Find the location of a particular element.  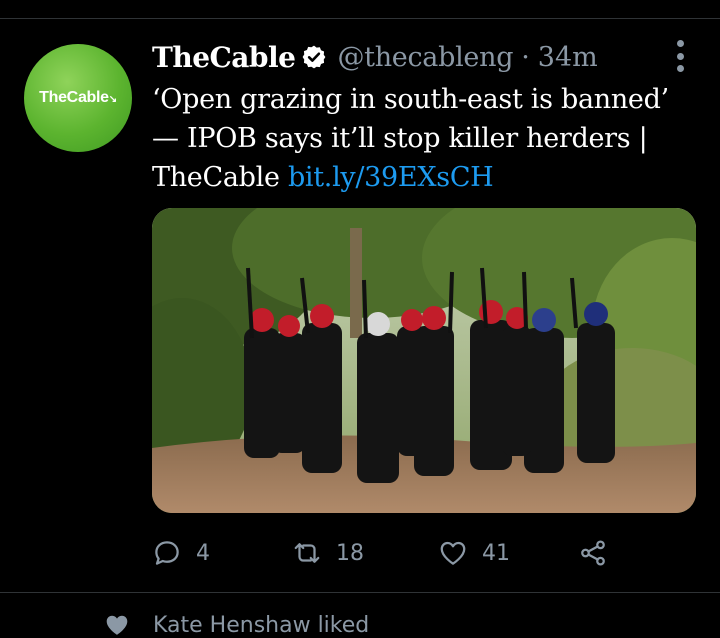

heart-filled-icon is located at coordinates (117, 625).